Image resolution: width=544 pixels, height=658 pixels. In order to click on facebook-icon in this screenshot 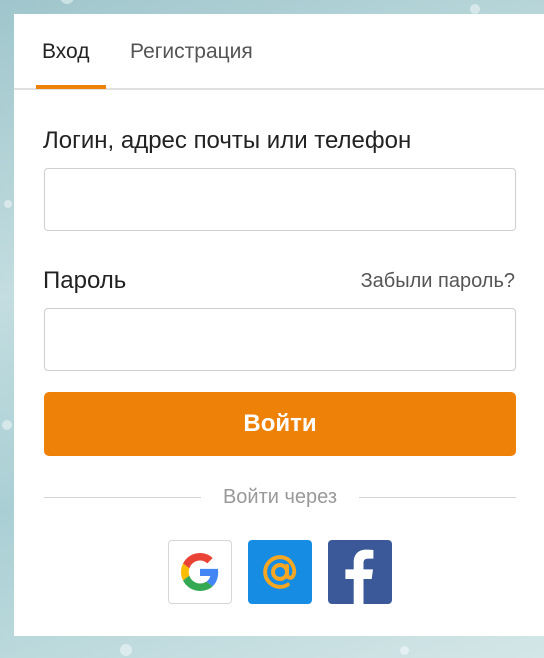, I will do `click(359, 576)`.